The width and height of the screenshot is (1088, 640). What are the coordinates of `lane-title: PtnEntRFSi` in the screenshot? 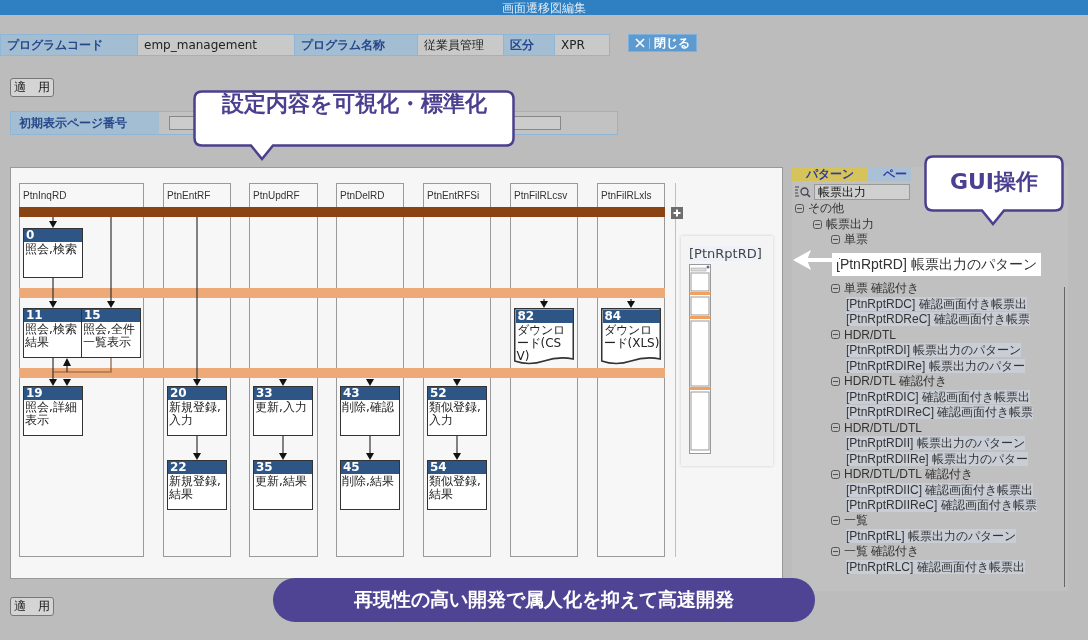 It's located at (453, 195).